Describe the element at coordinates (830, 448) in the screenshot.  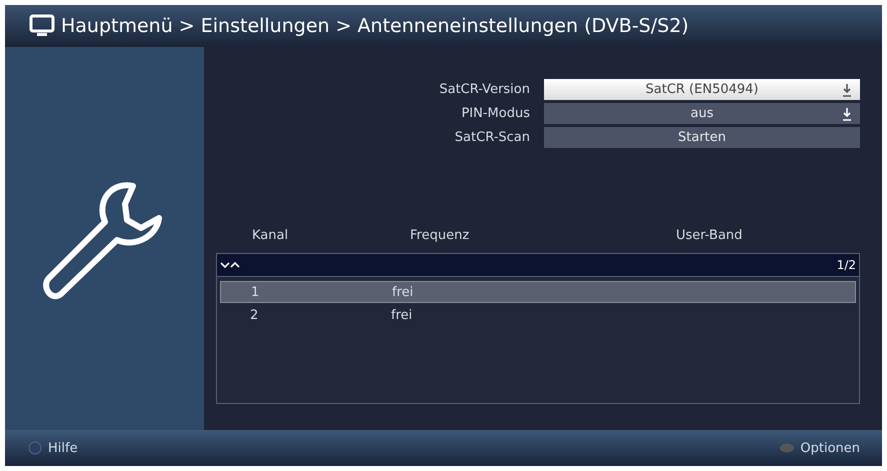
I see `footer-label: Optionen` at that location.